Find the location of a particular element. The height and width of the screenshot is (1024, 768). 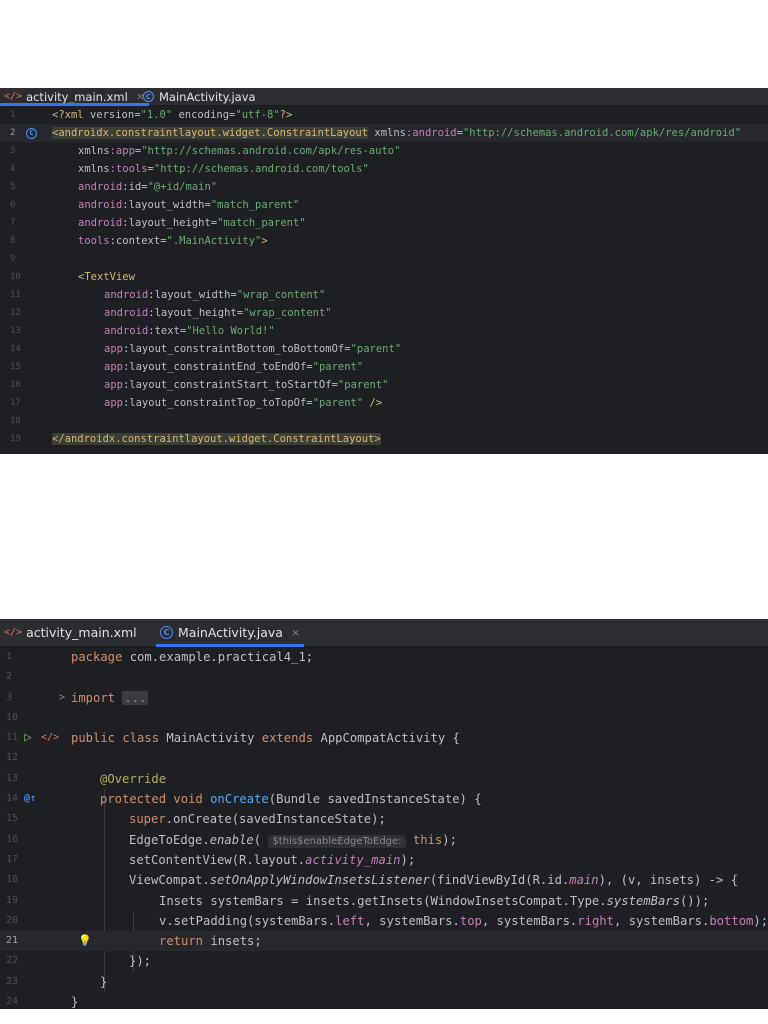

code-line: 24} is located at coordinates (384, 1000).